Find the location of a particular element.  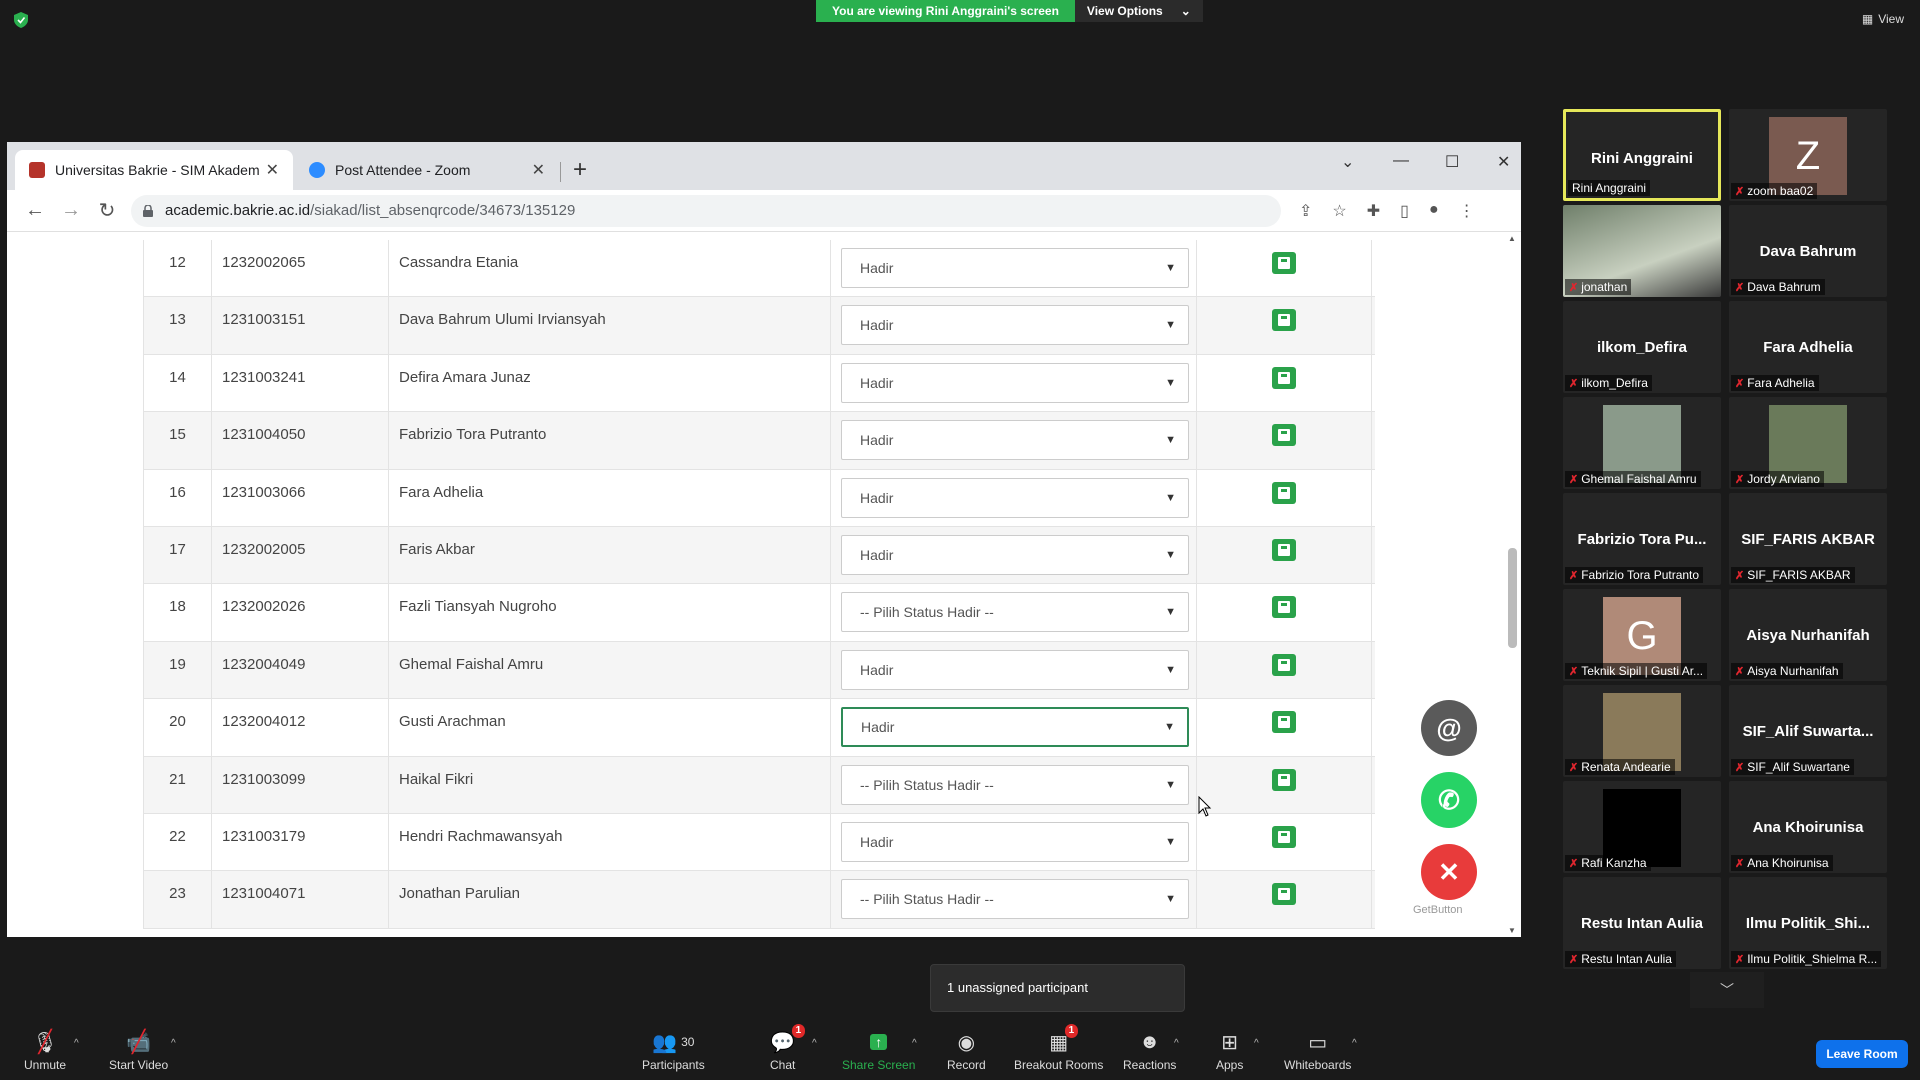

profile-avatar-icon: ● is located at coordinates (1434, 211).